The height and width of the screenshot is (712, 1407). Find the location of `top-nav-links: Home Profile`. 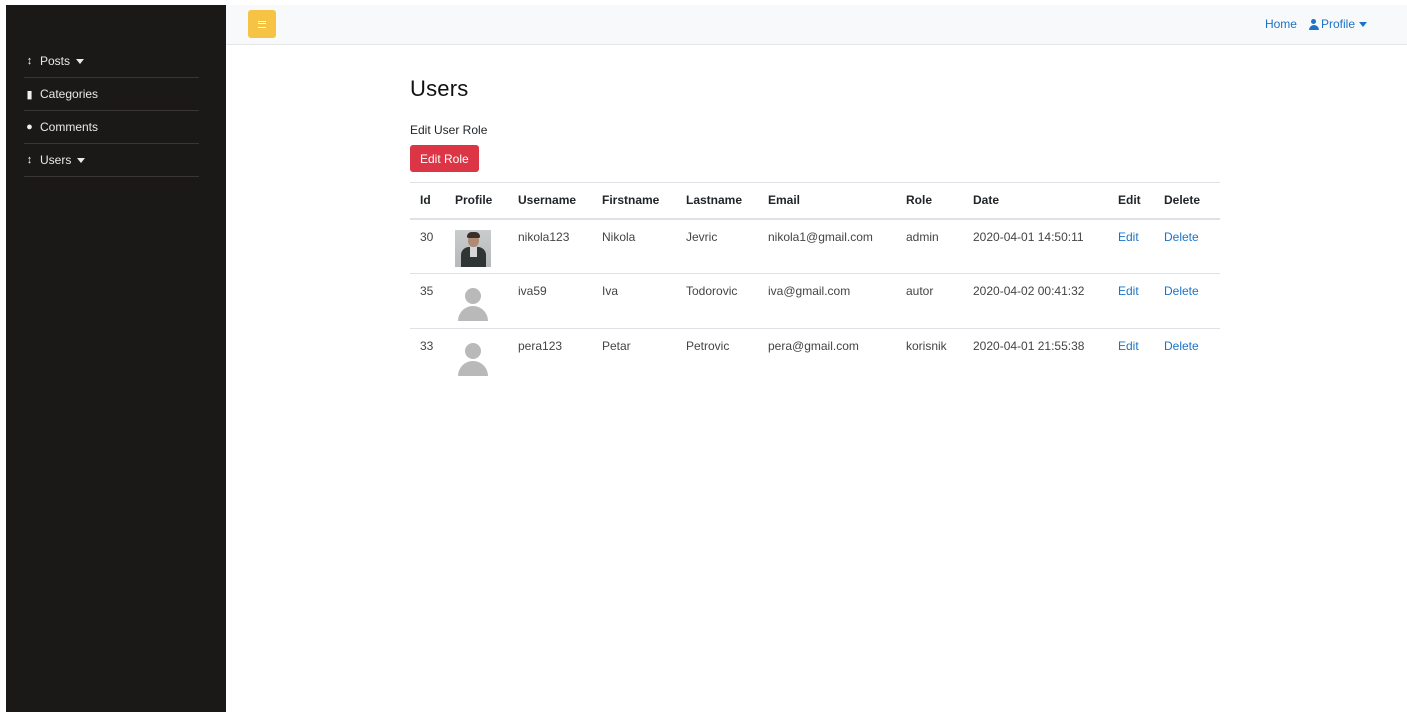

top-nav-links: Home Profile is located at coordinates (1316, 24).